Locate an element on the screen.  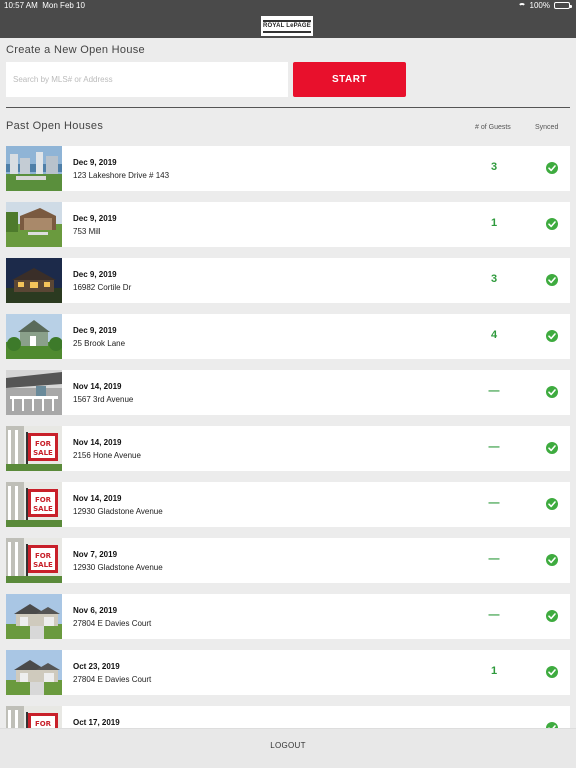
open-house-address: 123 Lakeshore Drive # 143 is located at coordinates (121, 175).